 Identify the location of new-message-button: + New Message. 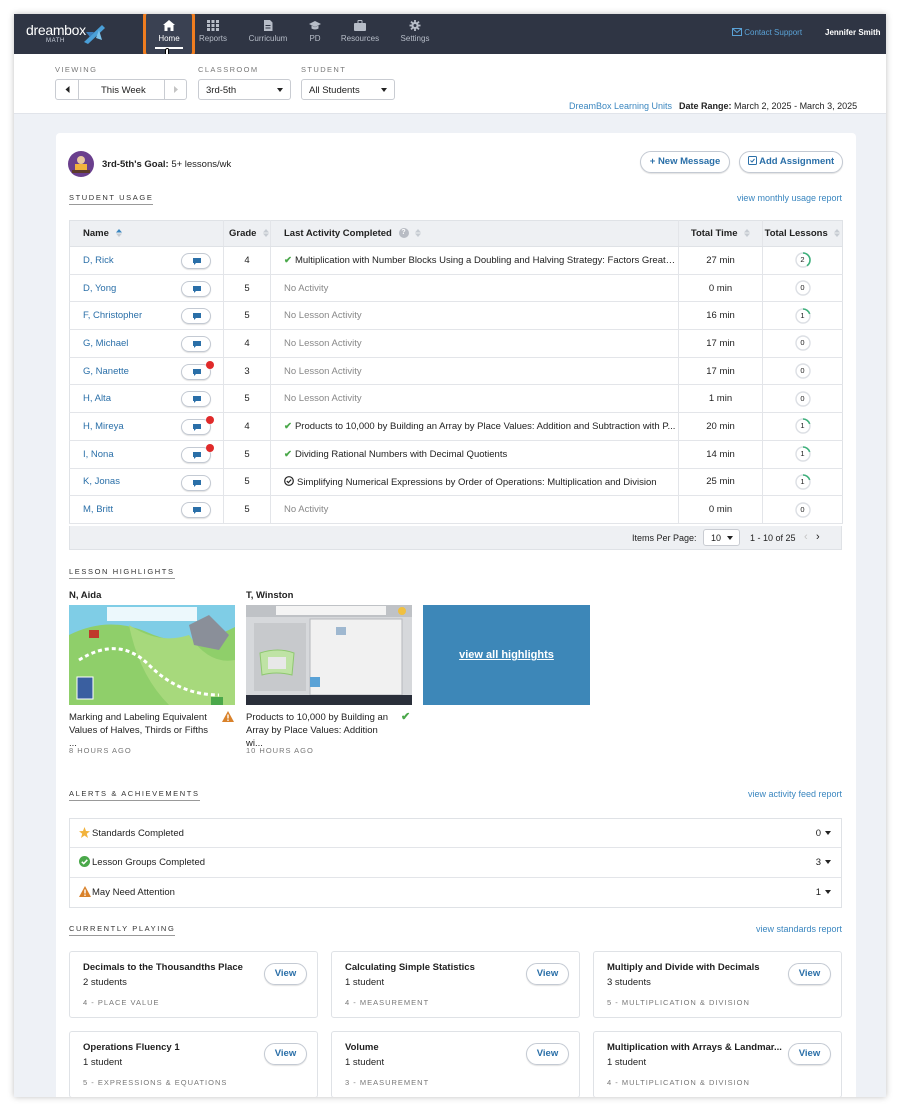
(685, 162).